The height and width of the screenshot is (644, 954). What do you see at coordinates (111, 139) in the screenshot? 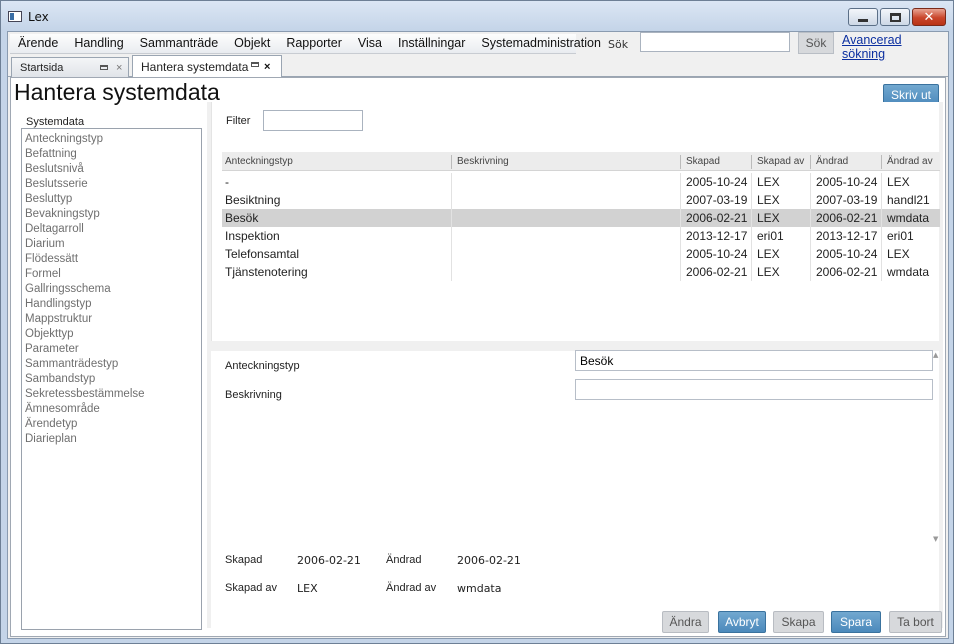
I see `systemdata-item: Anteckningstyp` at bounding box center [111, 139].